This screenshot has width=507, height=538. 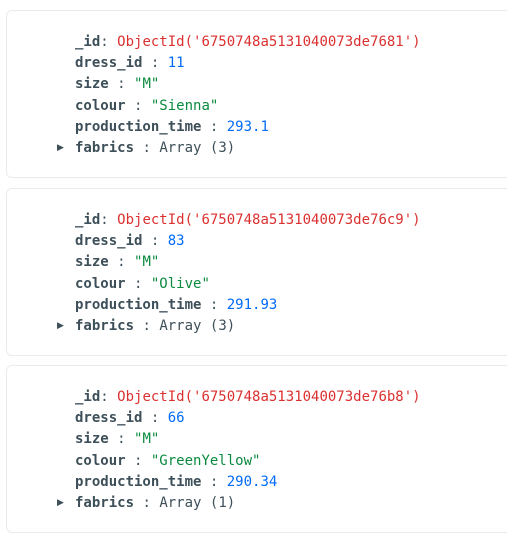 What do you see at coordinates (252, 304) in the screenshot?
I see `field-value: 291.93` at bounding box center [252, 304].